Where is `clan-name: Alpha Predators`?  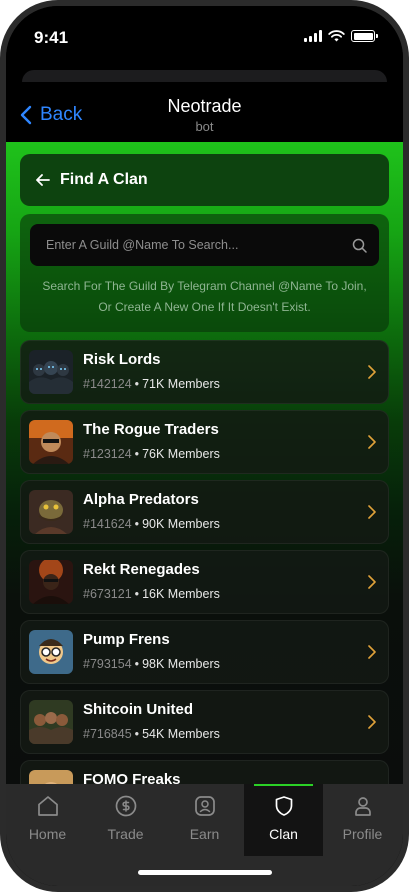 clan-name: Alpha Predators is located at coordinates (141, 499).